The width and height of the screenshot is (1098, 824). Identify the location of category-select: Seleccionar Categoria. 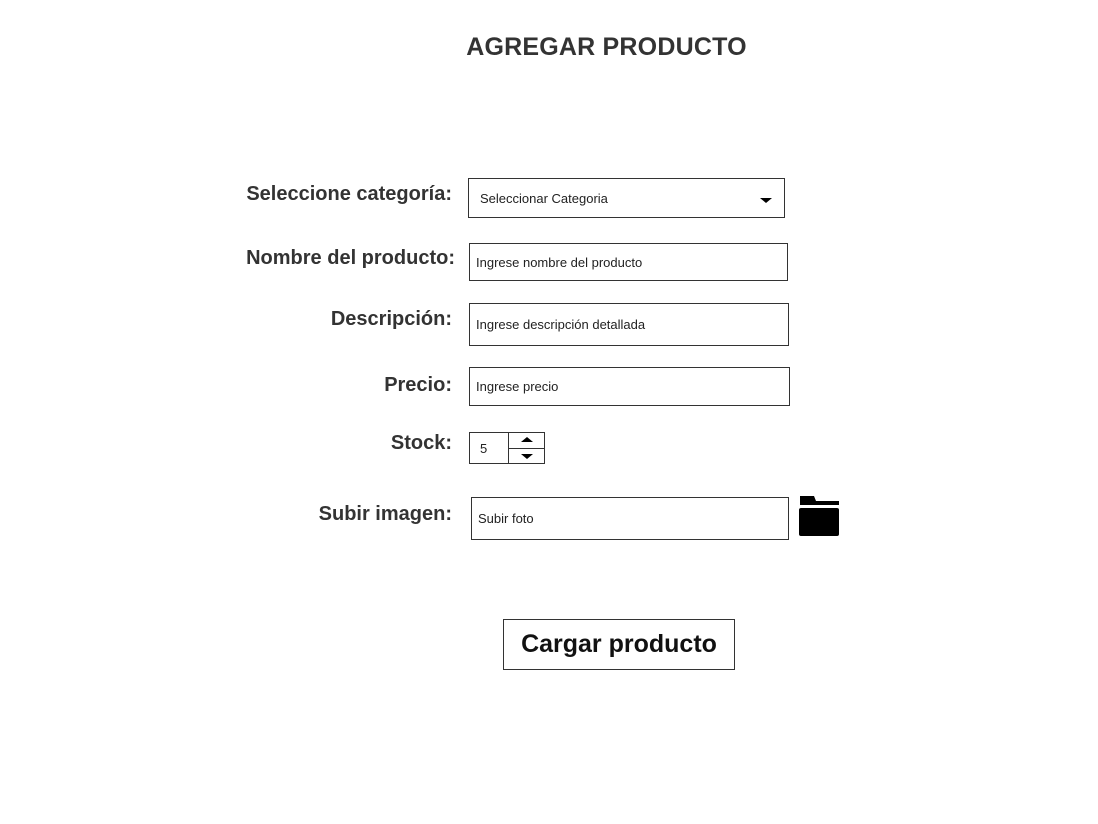
(626, 198).